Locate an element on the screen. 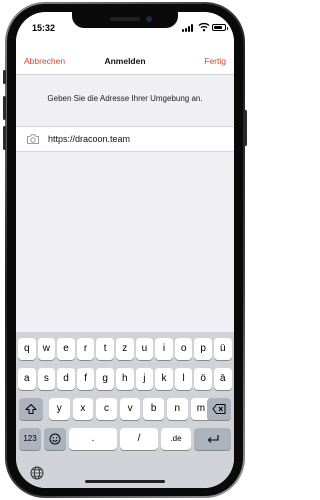 The image size is (320, 500). key-r: r is located at coordinates (85, 349).